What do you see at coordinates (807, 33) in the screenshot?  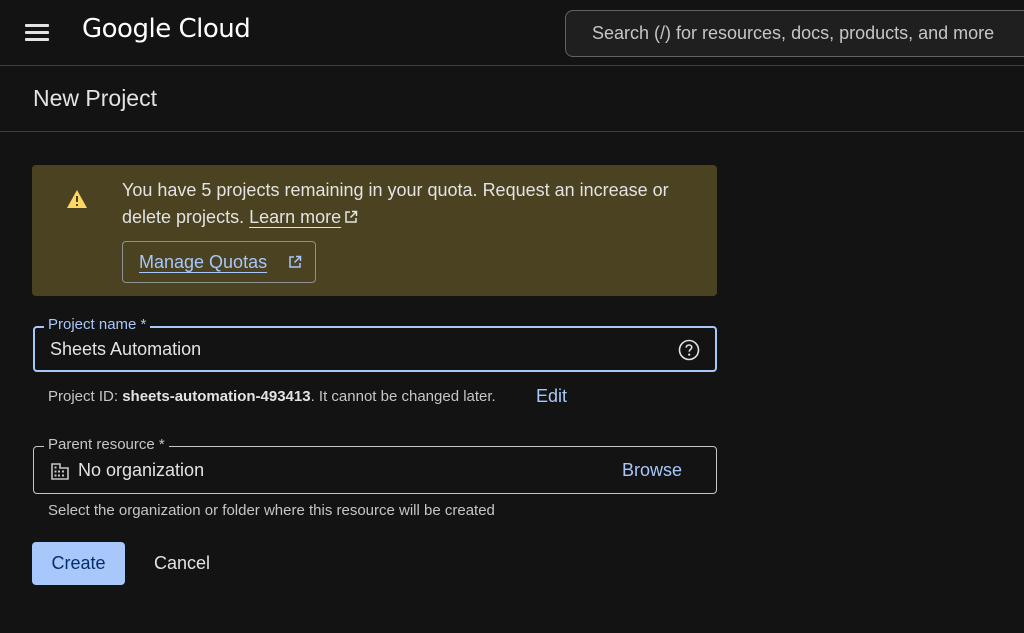 I see `search-input` at bounding box center [807, 33].